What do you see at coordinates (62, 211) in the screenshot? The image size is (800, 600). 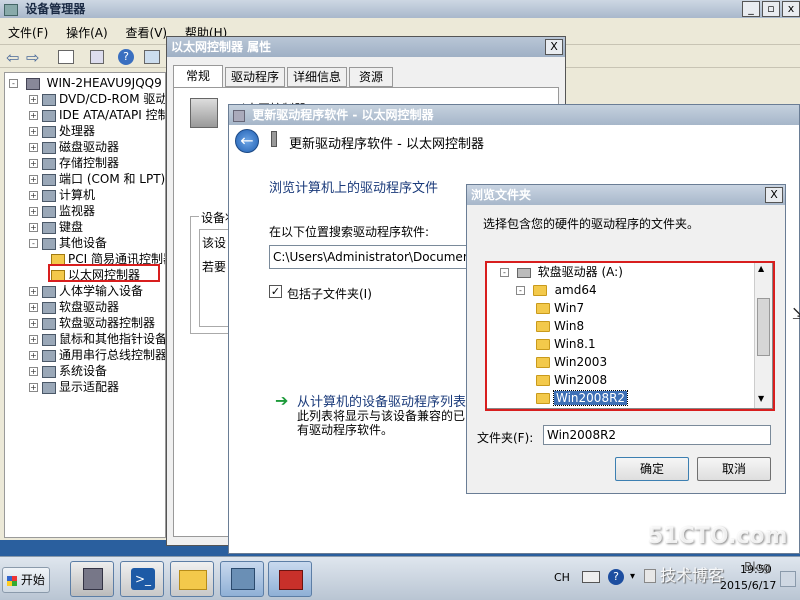 I see `tree-item: + 监视器` at bounding box center [62, 211].